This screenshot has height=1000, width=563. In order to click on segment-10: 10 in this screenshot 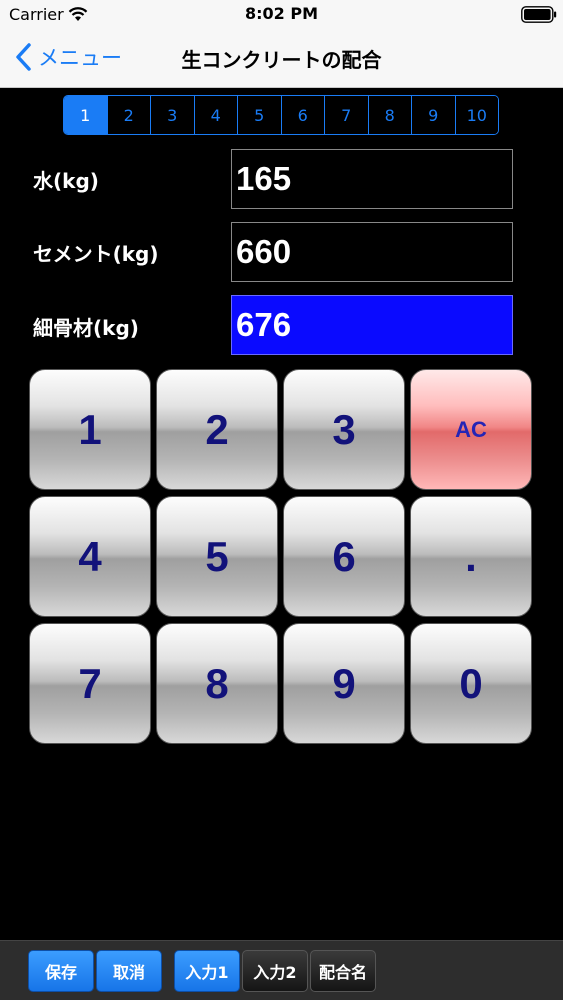, I will do `click(476, 115)`.